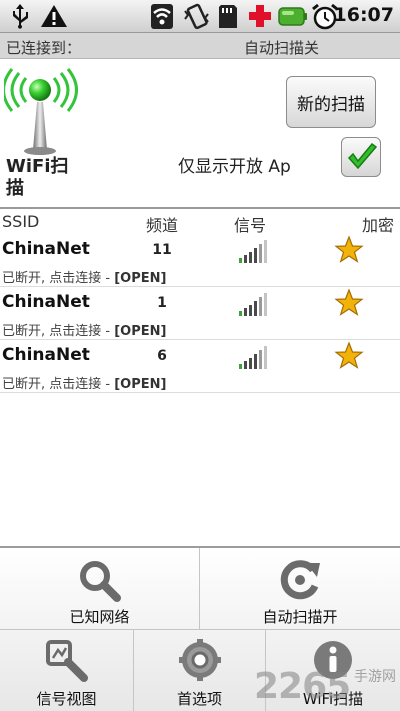 The height and width of the screenshot is (711, 400). I want to click on open-only-label: 仅显示开放 Ap, so click(234, 167).